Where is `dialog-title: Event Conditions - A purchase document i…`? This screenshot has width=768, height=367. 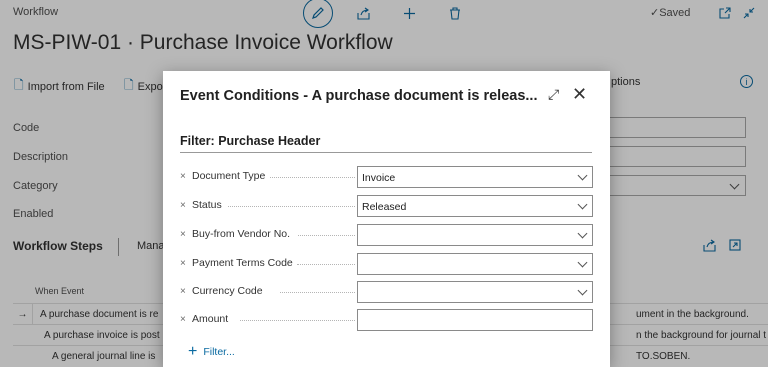
dialog-title: Event Conditions - A purchase document i… is located at coordinates (359, 96).